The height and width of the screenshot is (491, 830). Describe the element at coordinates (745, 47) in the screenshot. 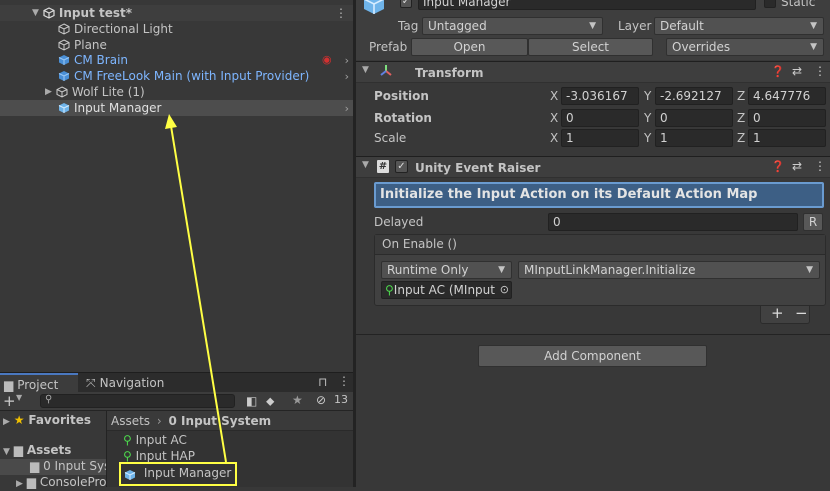

I see `overrides-dropdown: Overrides ▼` at that location.